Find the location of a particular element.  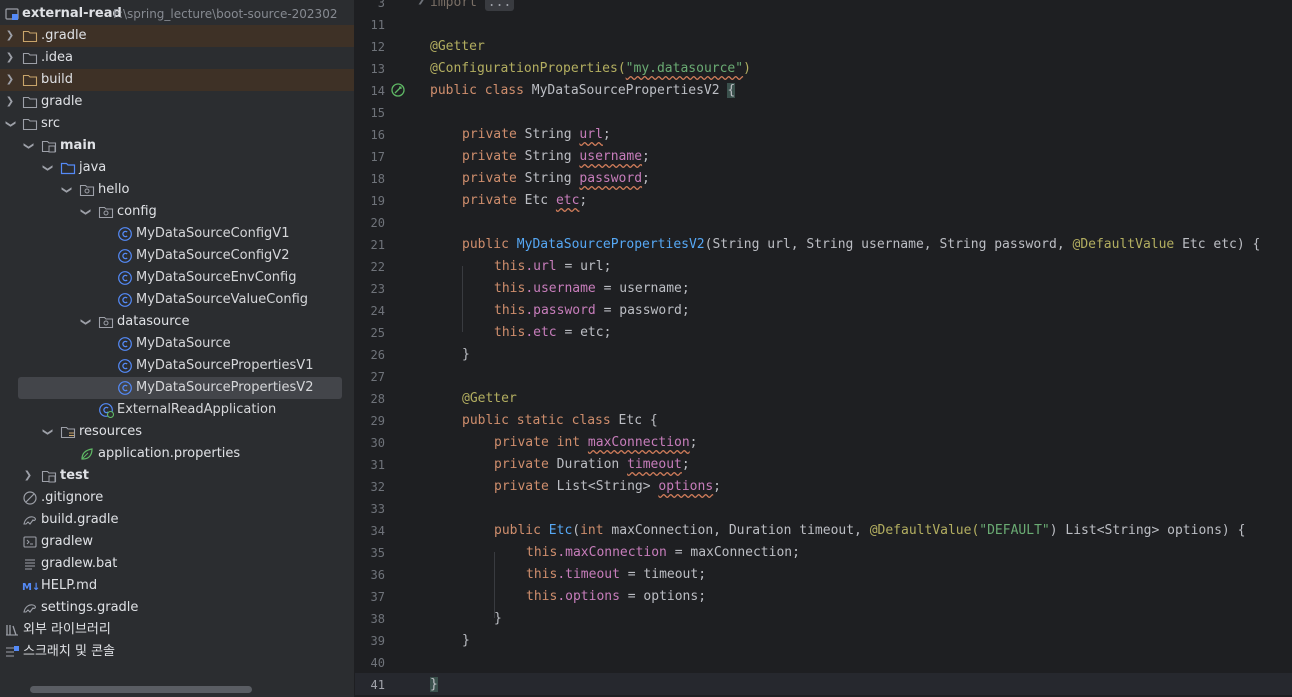

type: List<String> is located at coordinates (607, 486).